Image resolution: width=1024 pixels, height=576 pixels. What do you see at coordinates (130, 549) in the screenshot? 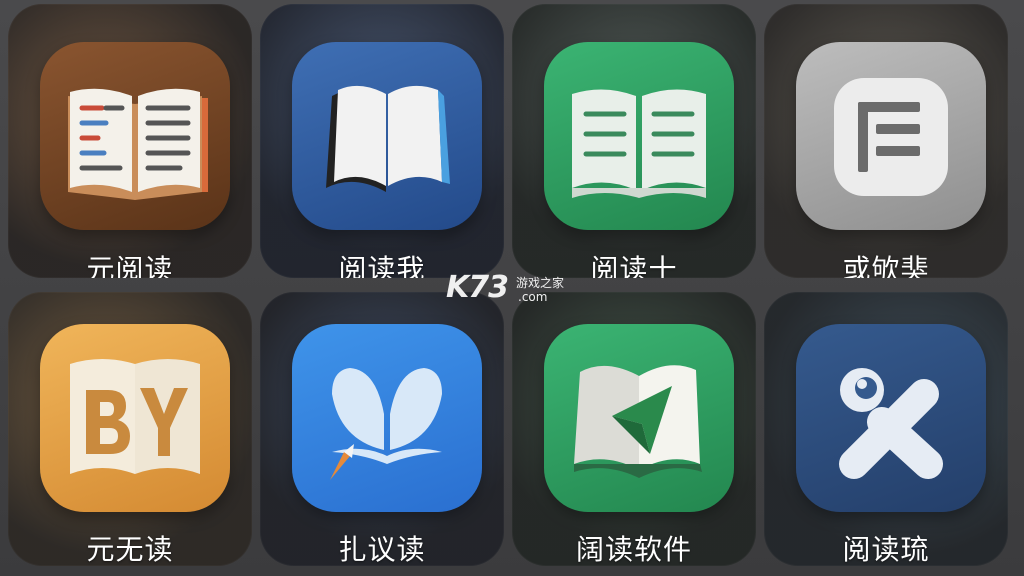
I see `app-label: 元无读` at bounding box center [130, 549].